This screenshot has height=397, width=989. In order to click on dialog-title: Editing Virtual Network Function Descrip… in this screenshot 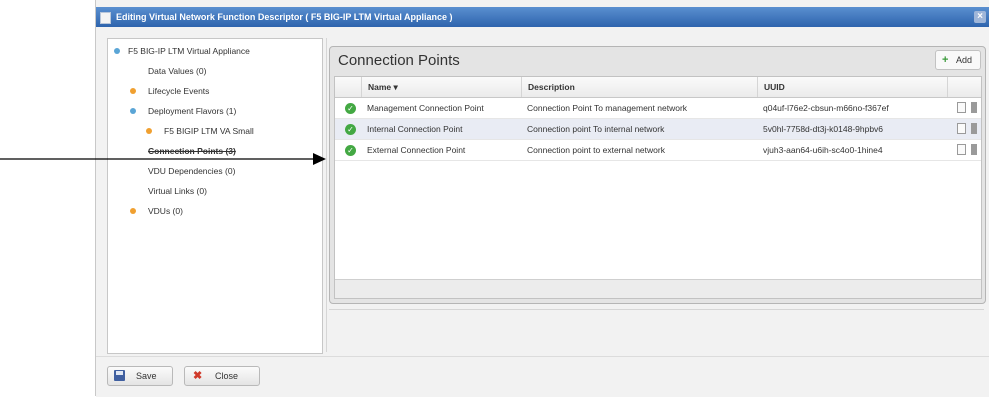, I will do `click(284, 17)`.